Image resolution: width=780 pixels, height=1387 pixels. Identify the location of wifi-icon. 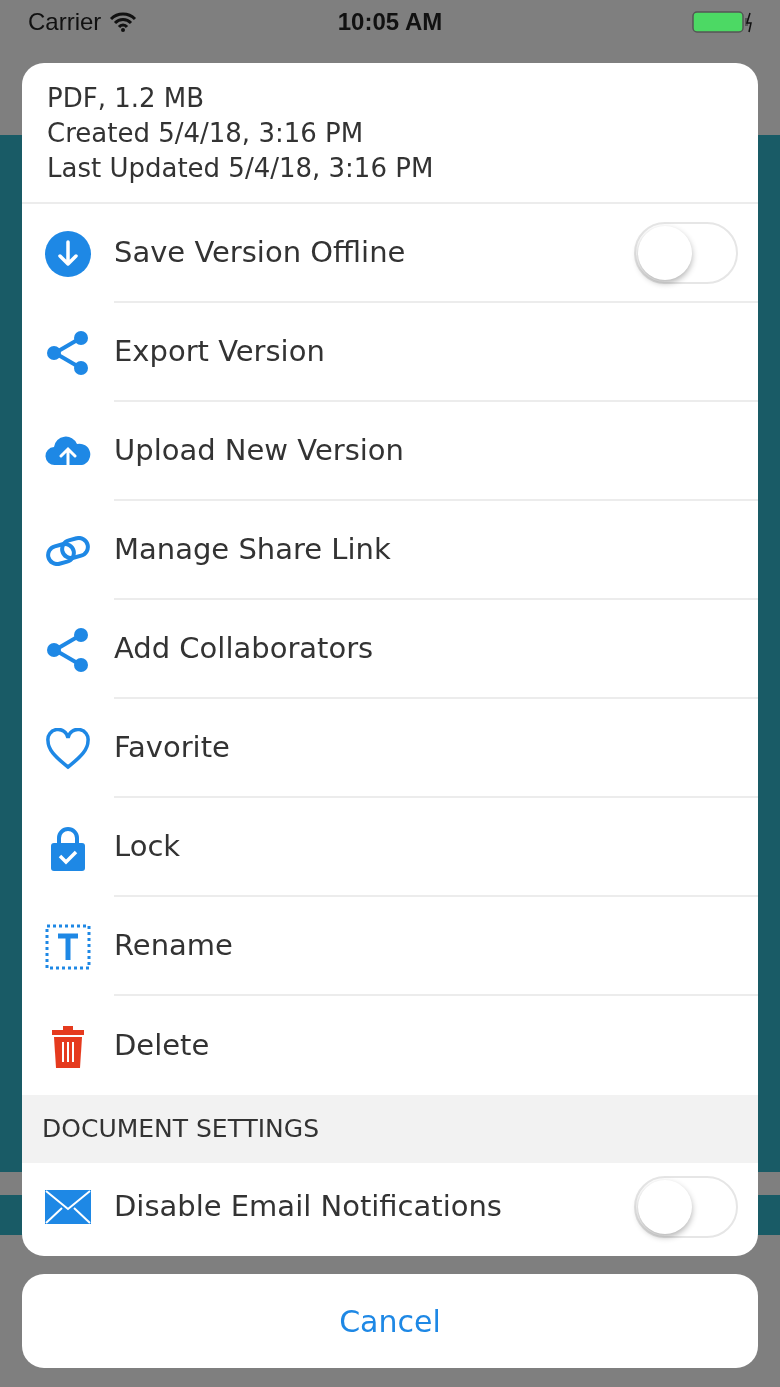
(123, 22).